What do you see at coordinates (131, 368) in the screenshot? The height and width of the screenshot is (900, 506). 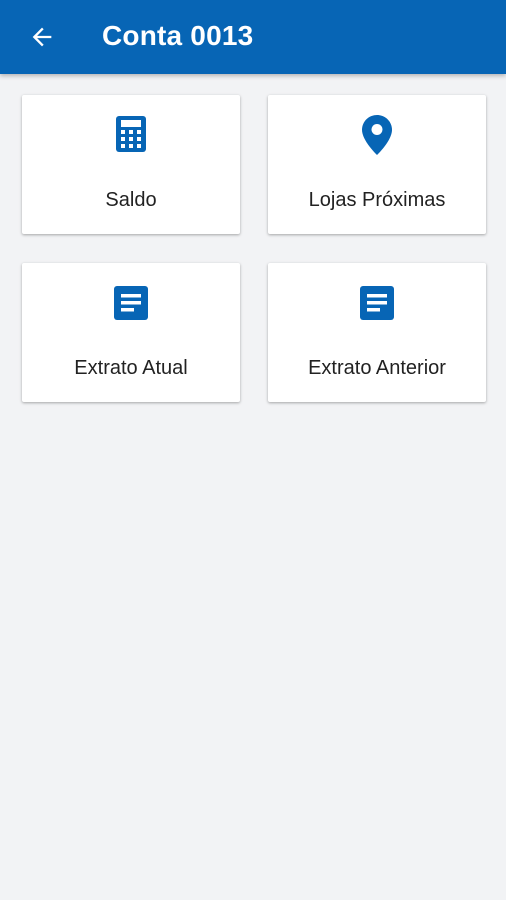 I see `menu-card-label: Extrato Atual` at bounding box center [131, 368].